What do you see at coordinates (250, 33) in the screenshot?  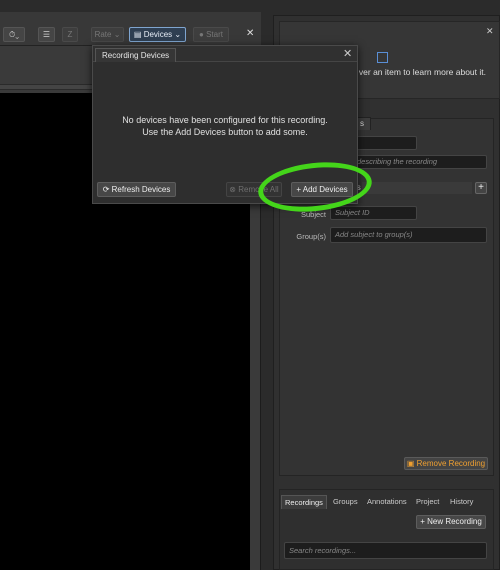 I see `panel-close-icon: ✕` at bounding box center [250, 33].